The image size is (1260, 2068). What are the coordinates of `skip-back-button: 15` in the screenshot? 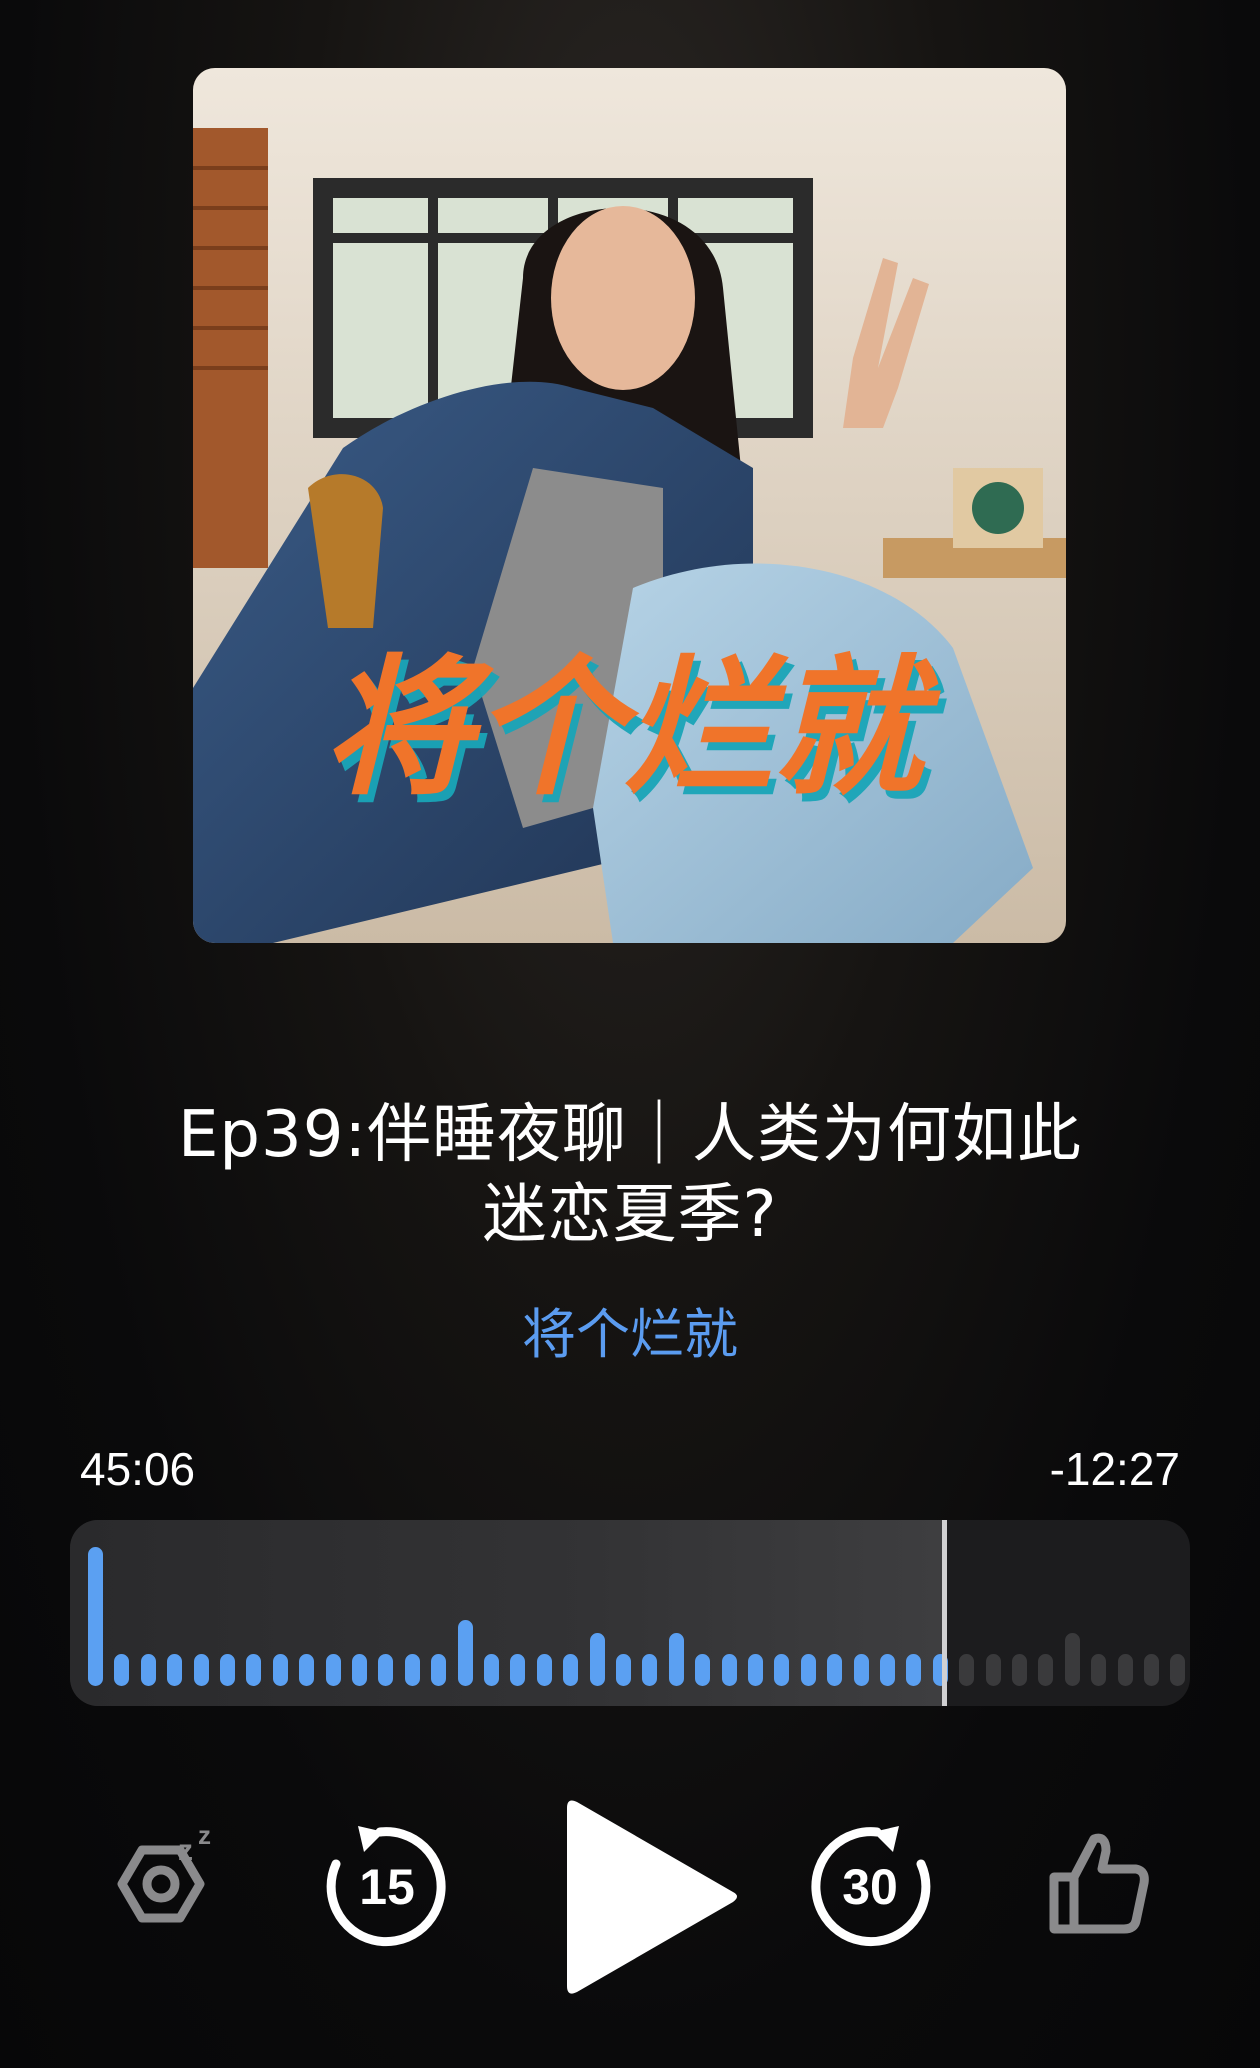 It's located at (387, 1887).